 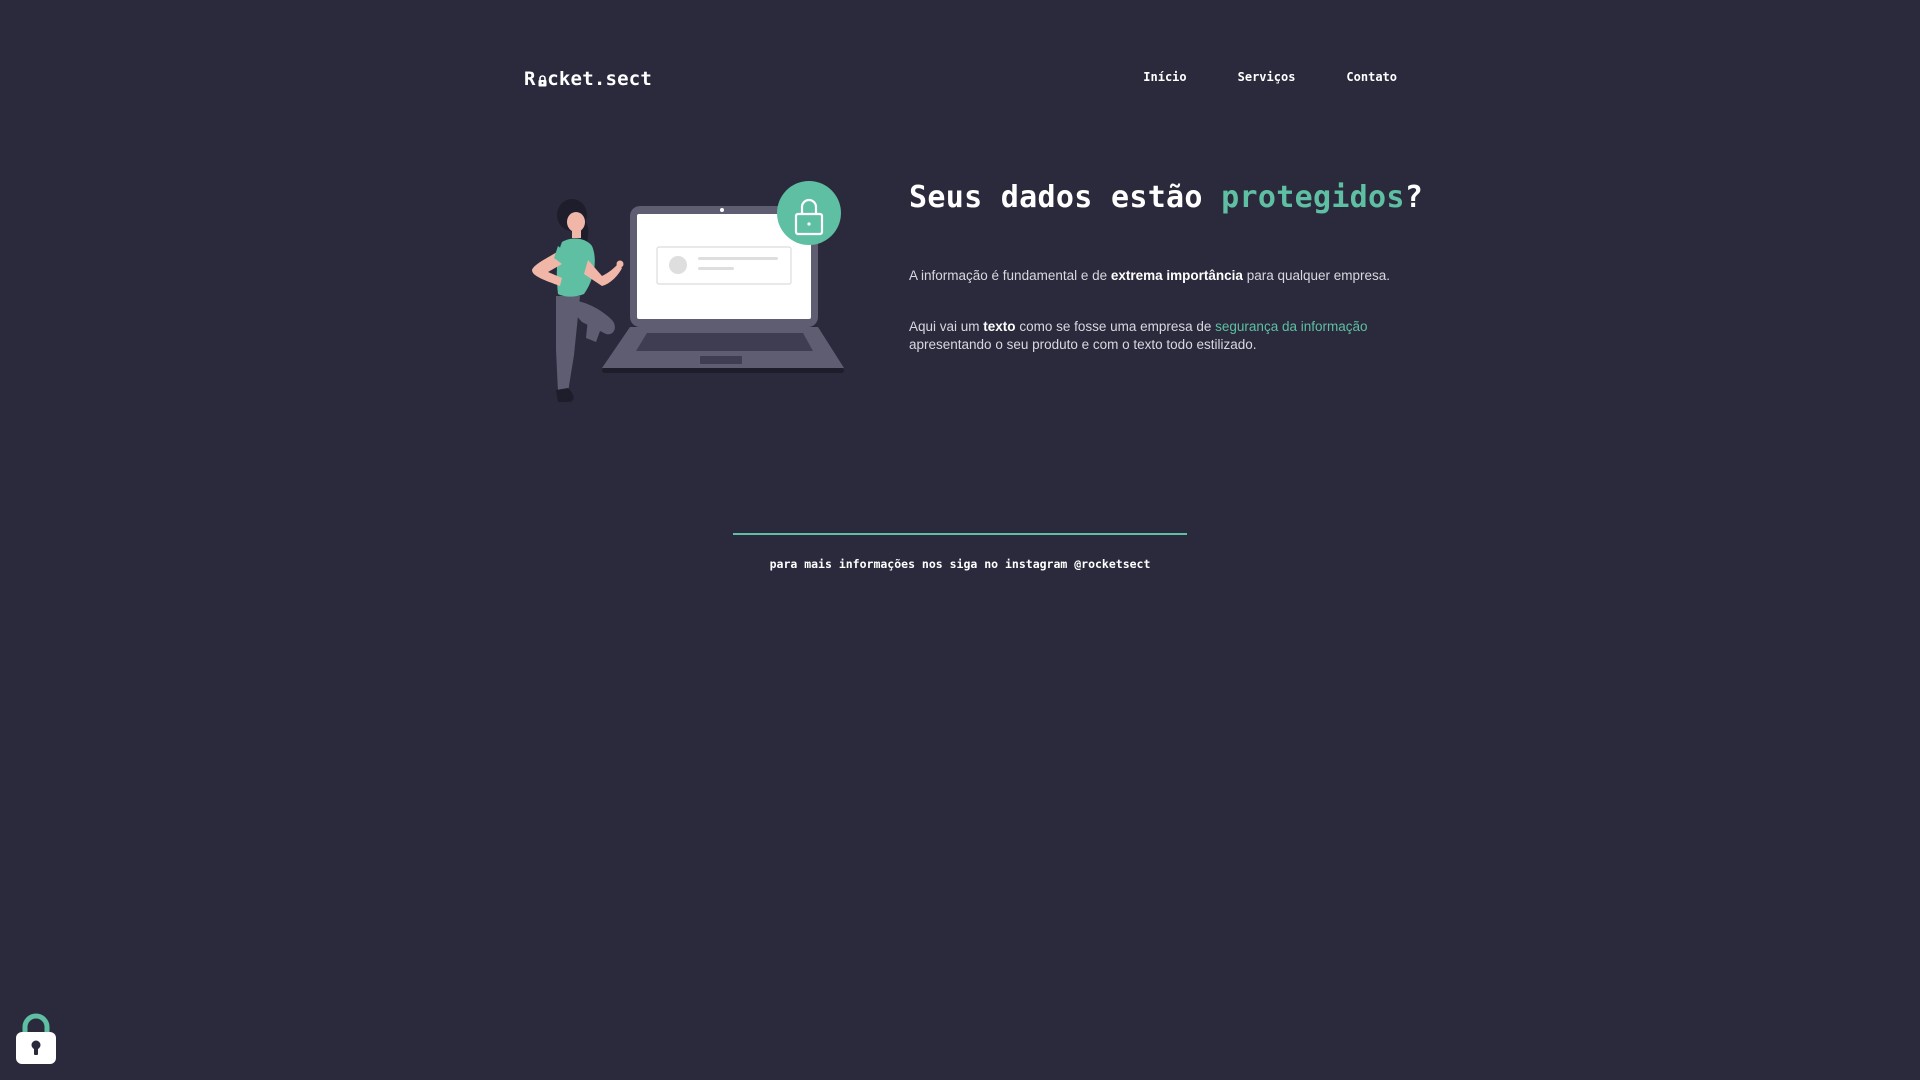 What do you see at coordinates (600, 79) in the screenshot?
I see `logo-suffix: cket.sect` at bounding box center [600, 79].